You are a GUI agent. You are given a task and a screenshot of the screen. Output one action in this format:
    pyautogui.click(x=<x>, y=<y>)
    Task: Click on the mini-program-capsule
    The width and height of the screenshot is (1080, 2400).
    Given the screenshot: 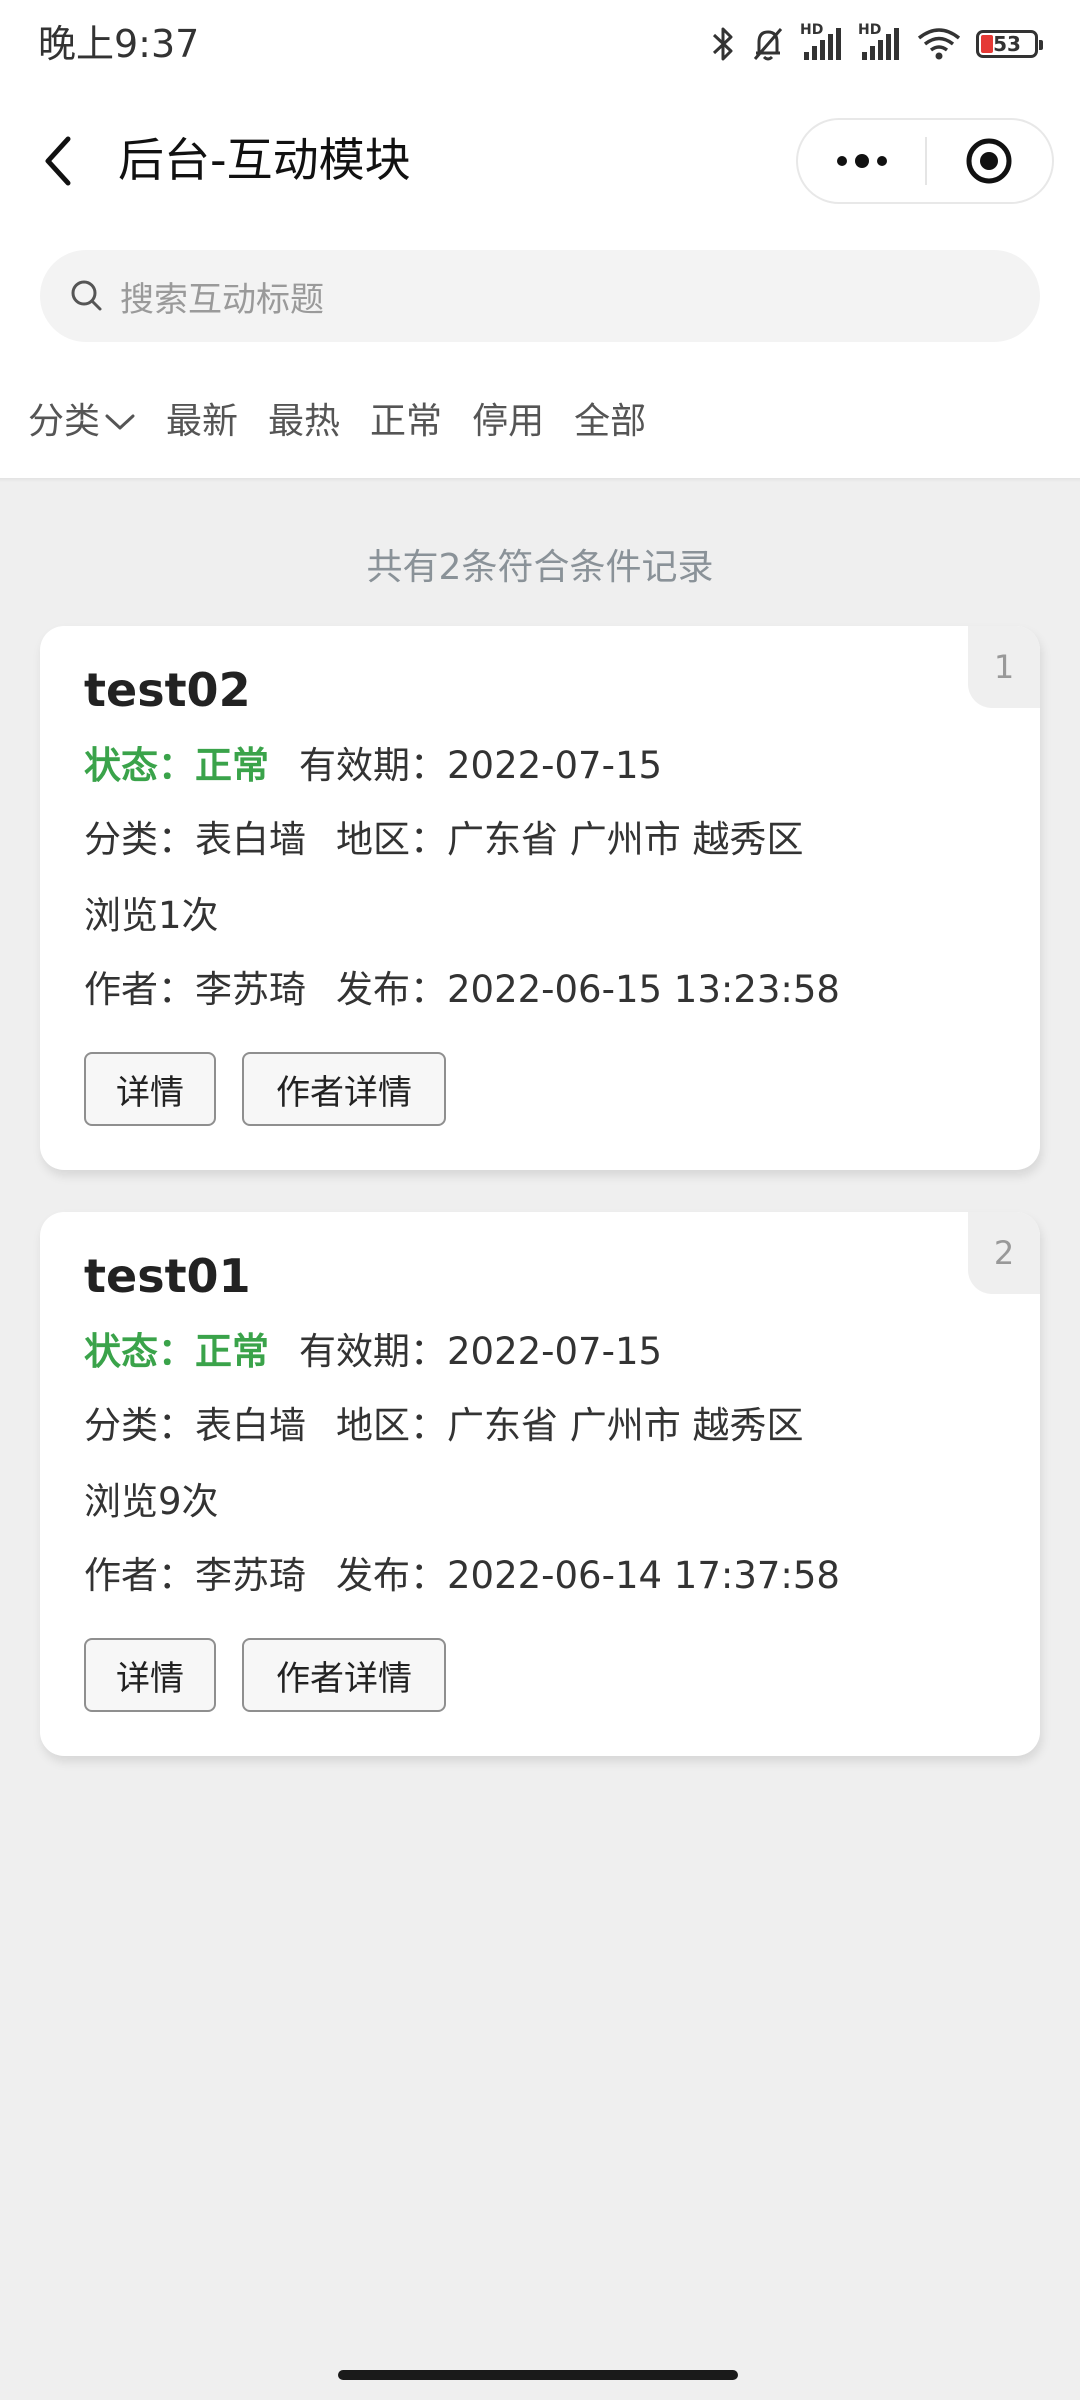 What is the action you would take?
    pyautogui.click(x=925, y=161)
    